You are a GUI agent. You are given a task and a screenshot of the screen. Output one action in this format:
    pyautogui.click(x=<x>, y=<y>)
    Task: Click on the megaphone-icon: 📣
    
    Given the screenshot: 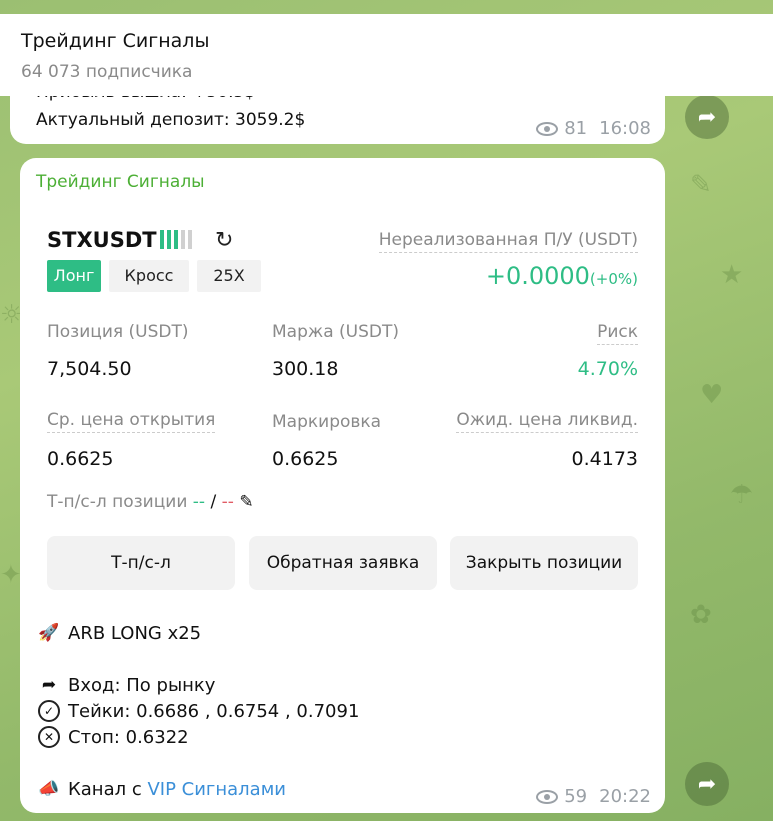 What is the action you would take?
    pyautogui.click(x=49, y=789)
    